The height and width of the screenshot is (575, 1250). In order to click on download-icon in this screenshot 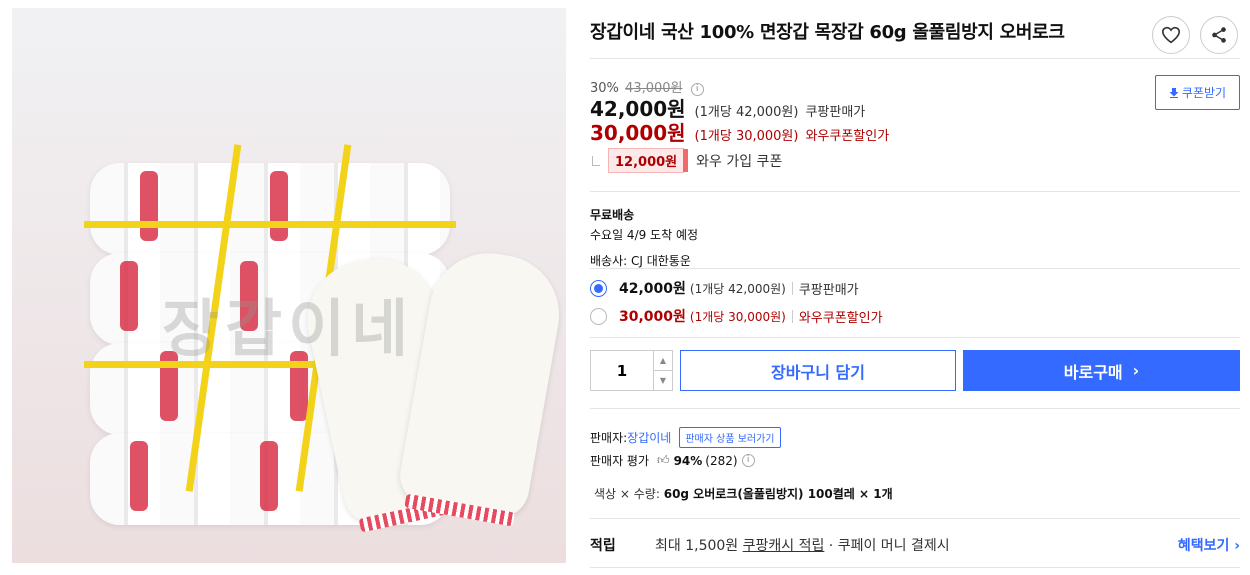, I will do `click(1174, 92)`.